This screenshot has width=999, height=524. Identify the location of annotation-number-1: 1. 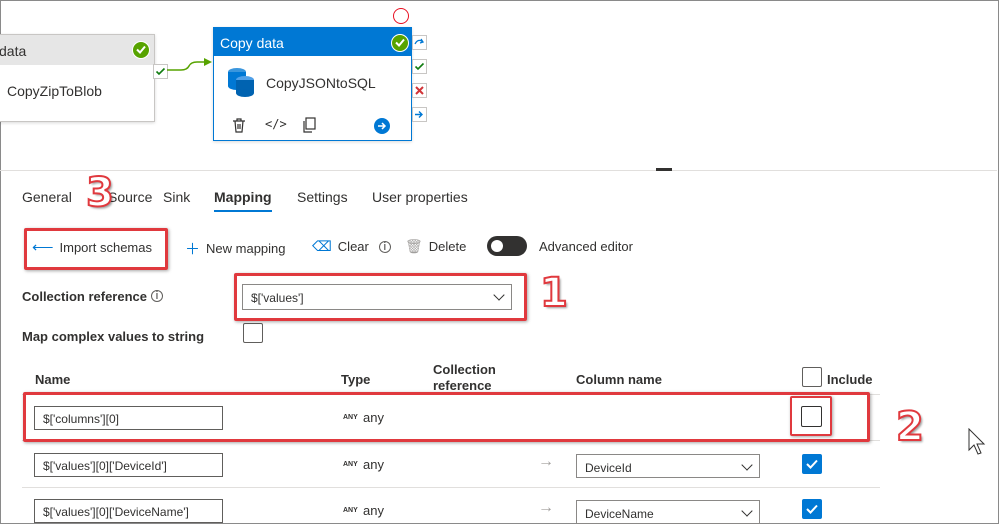
(554, 293).